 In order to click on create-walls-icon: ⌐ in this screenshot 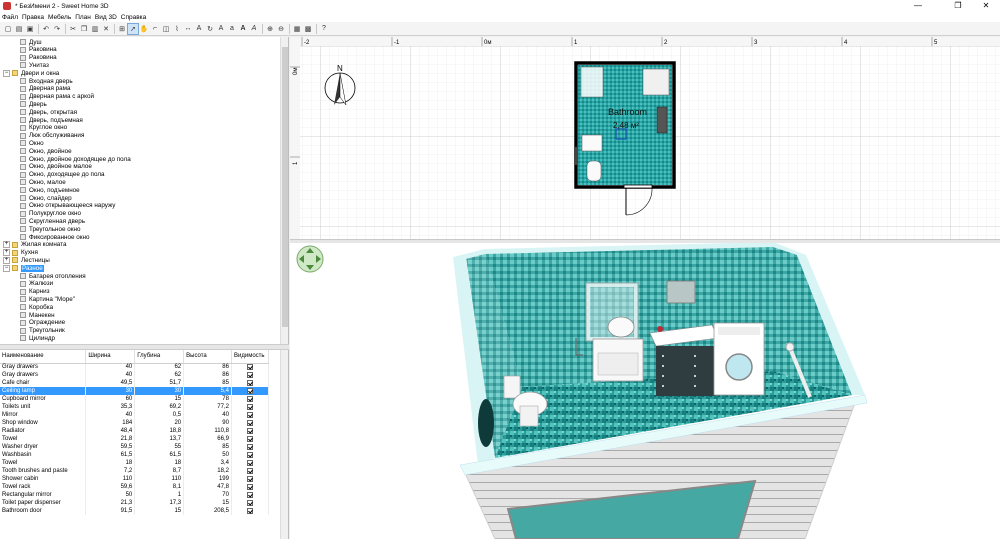, I will do `click(155, 29)`.